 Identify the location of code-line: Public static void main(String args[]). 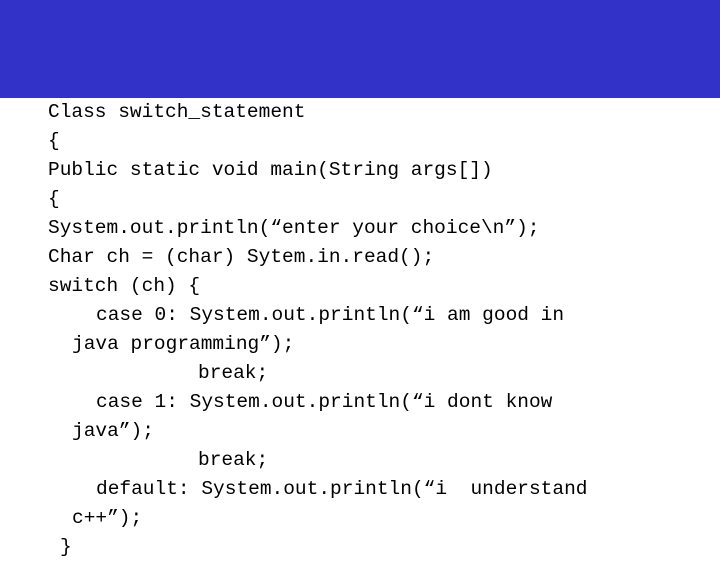
(270, 170).